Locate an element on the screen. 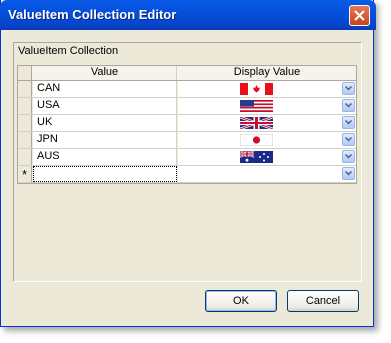 This screenshot has height=343, width=391. cancel-button: Cancel is located at coordinates (323, 301).